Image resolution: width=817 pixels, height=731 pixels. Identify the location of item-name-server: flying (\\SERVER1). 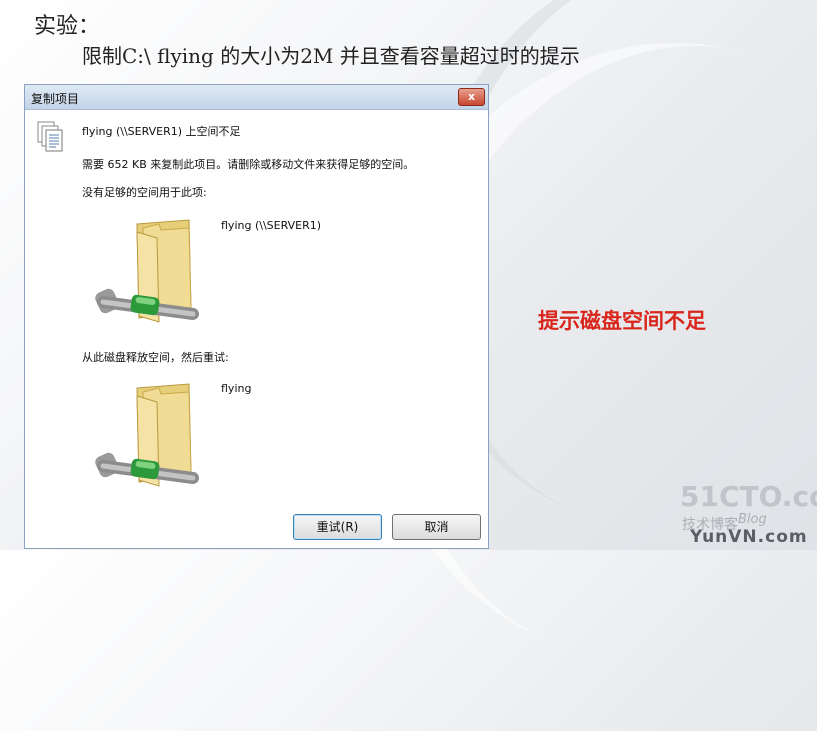
(271, 225).